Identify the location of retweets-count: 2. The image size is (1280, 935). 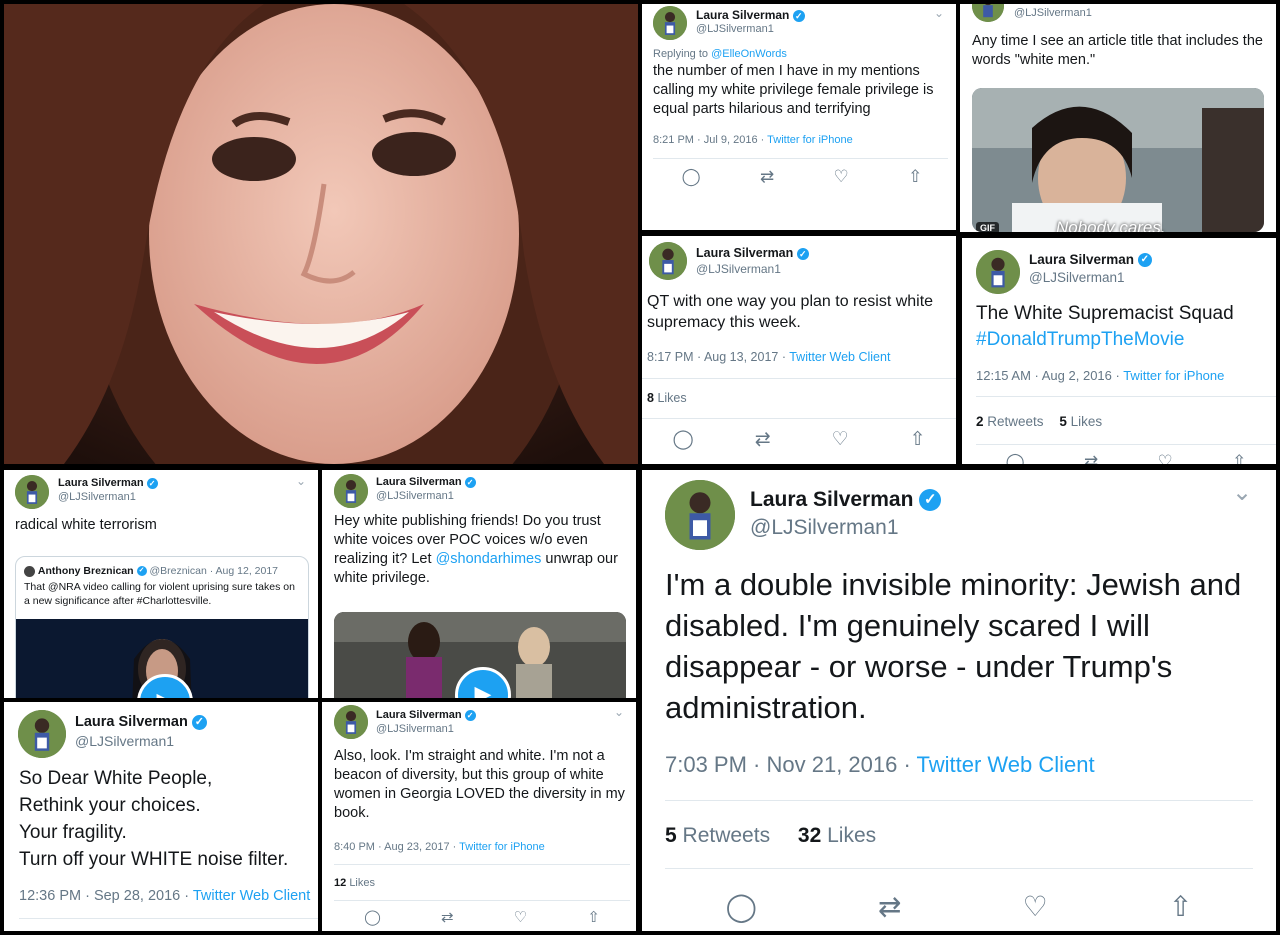
(980, 421).